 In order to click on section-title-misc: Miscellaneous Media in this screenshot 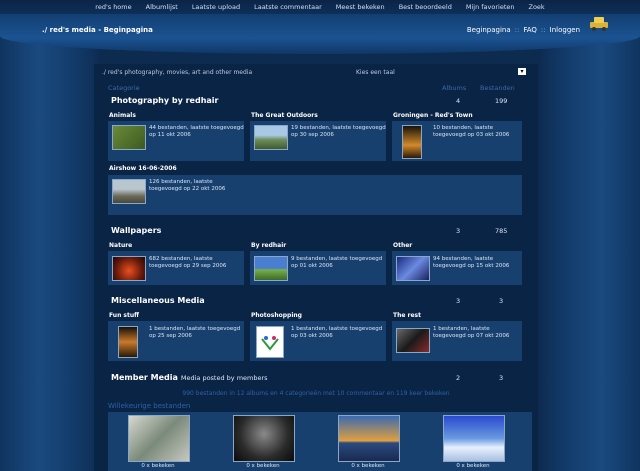, I will do `click(158, 300)`.